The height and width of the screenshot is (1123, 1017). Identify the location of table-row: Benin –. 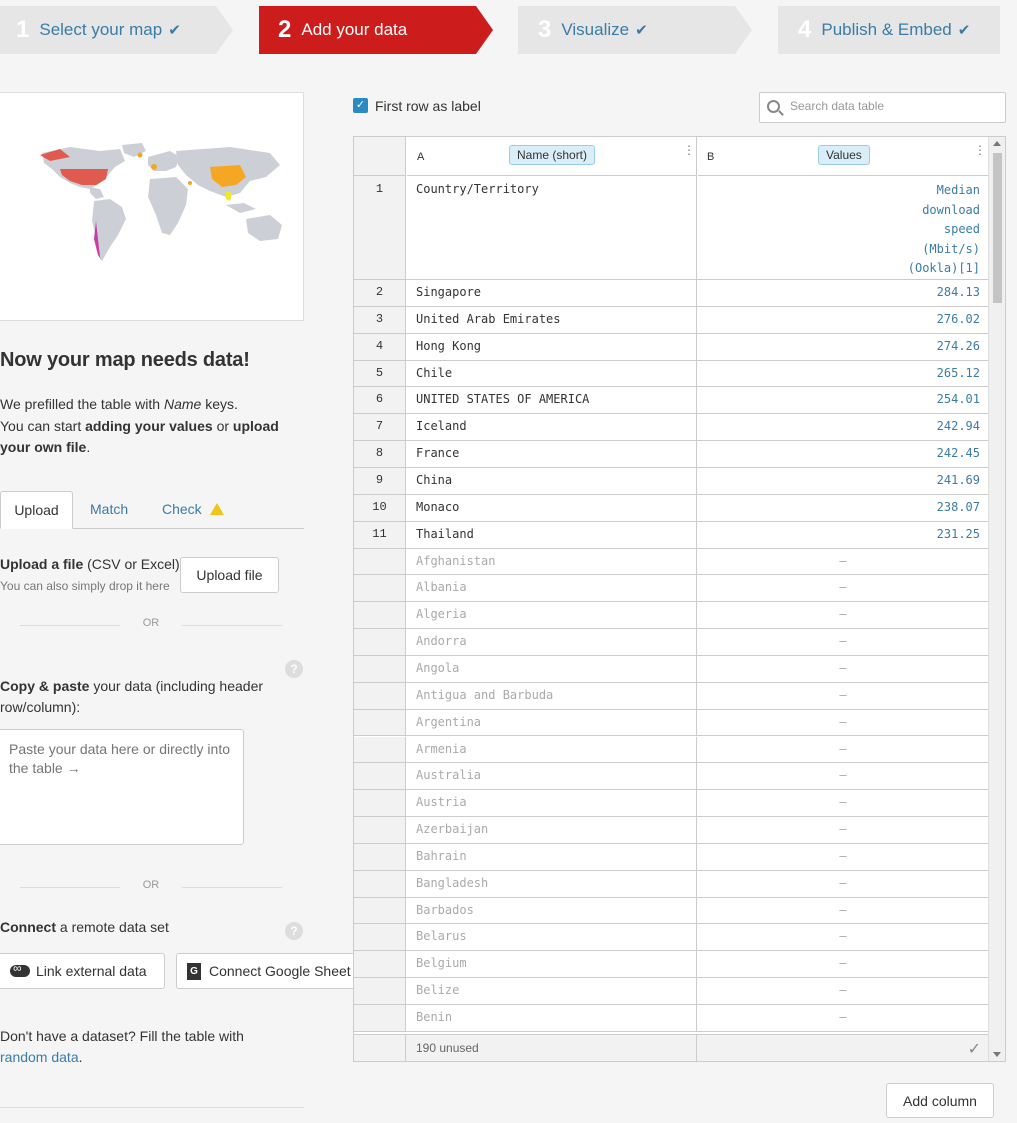
(671, 1018).